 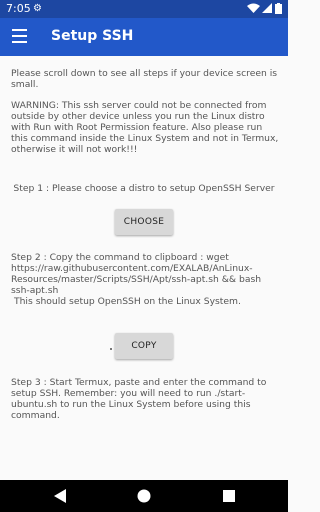 What do you see at coordinates (144, 37) in the screenshot?
I see `app-bar: Setup SSH` at bounding box center [144, 37].